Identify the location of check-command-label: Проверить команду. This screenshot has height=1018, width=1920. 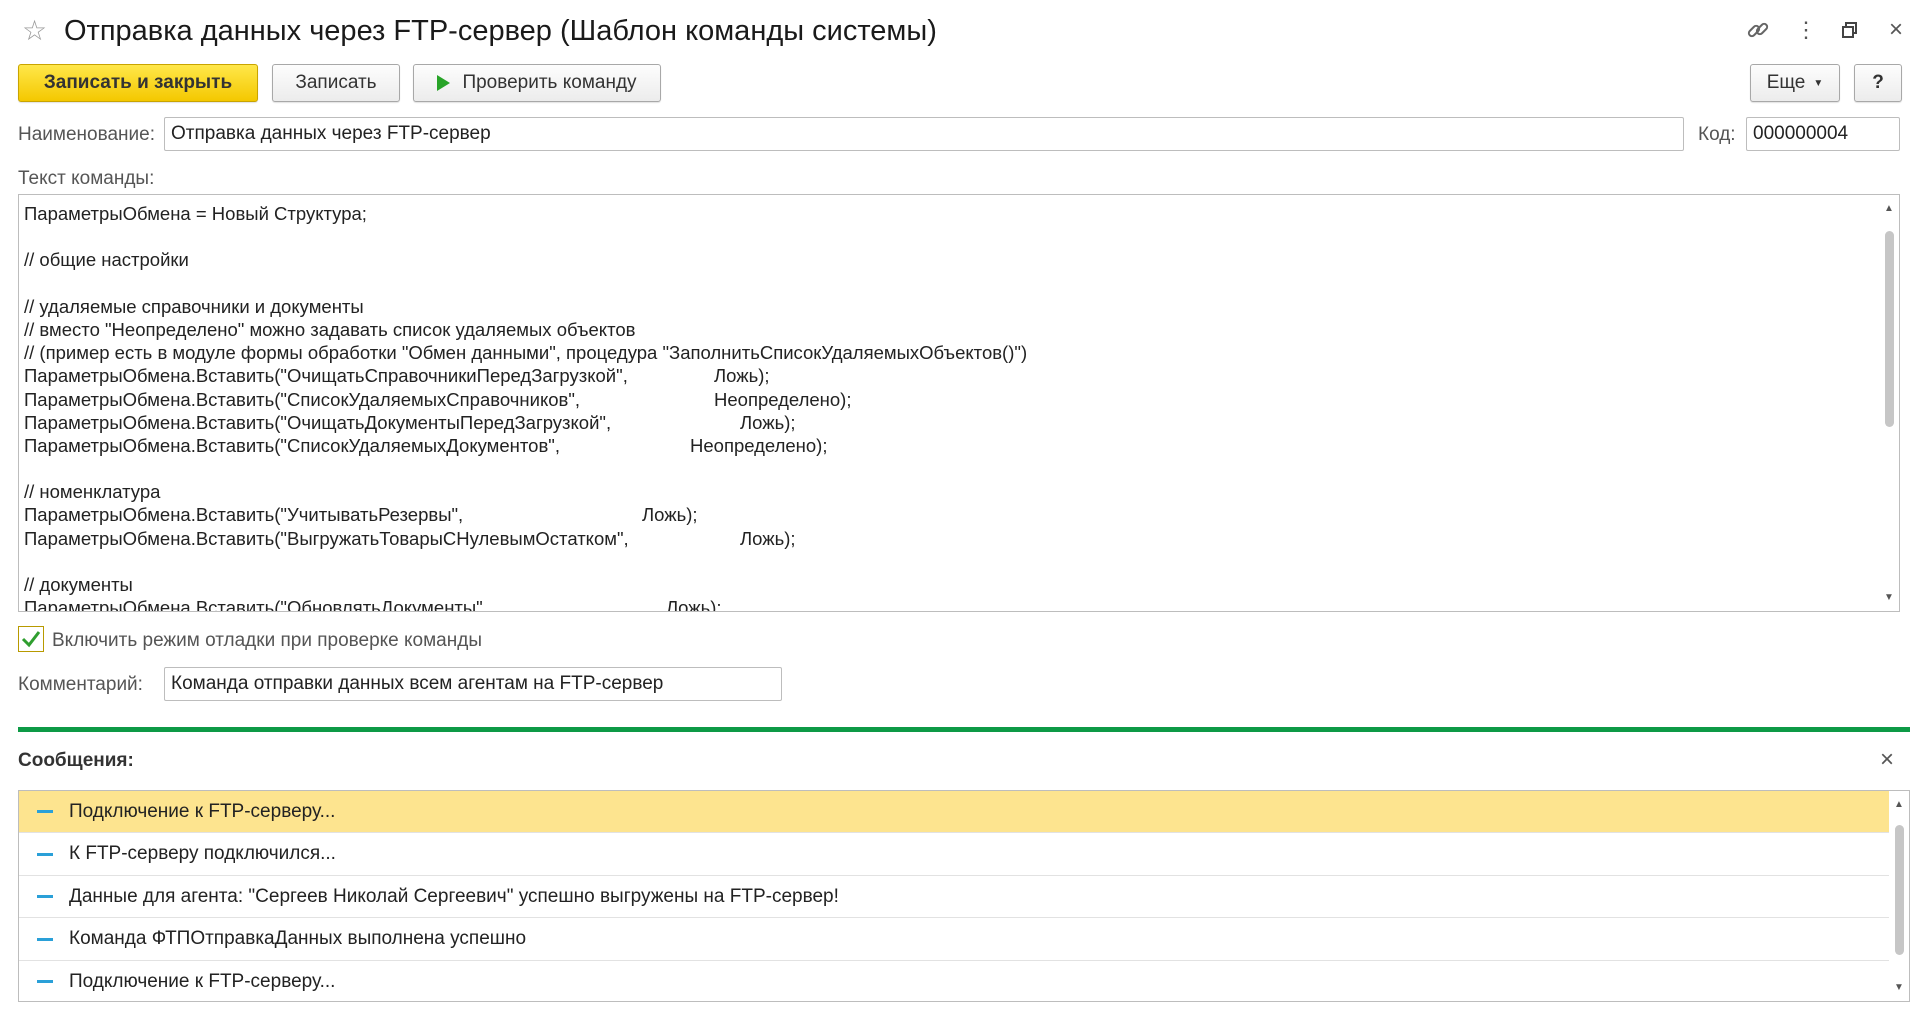
(549, 82).